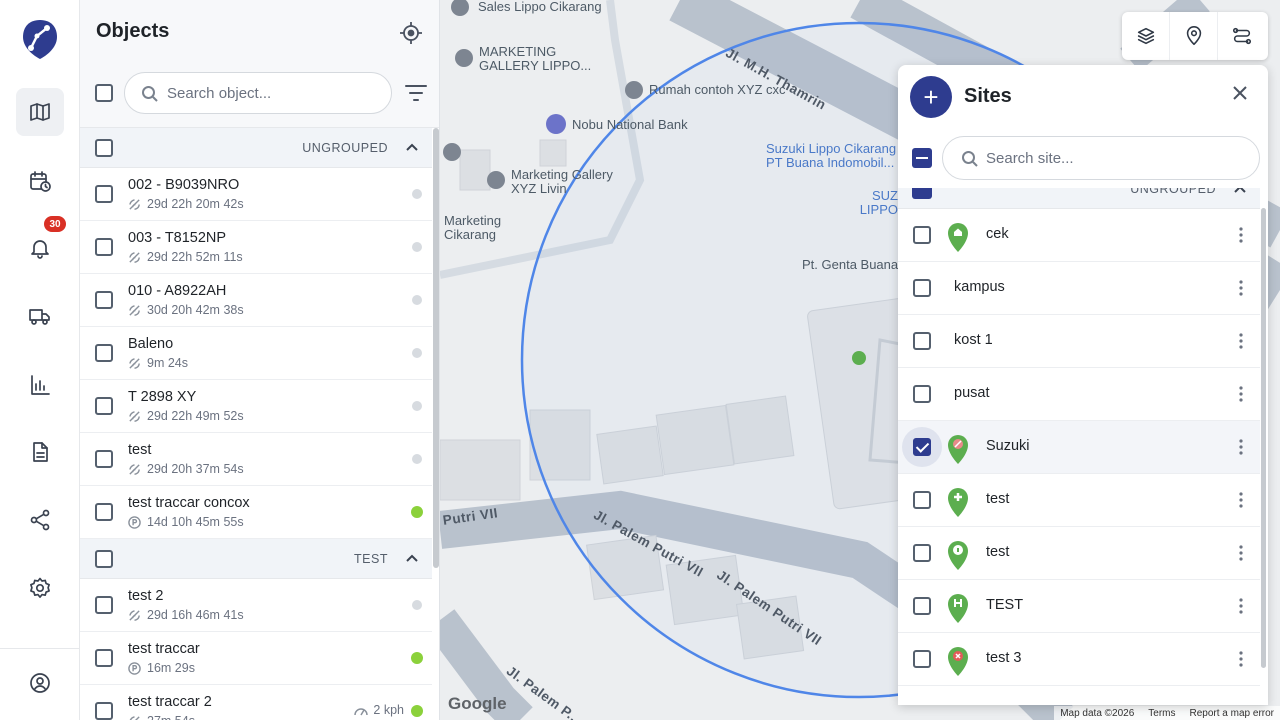  I want to click on select-all-objects-checkbox, so click(104, 93).